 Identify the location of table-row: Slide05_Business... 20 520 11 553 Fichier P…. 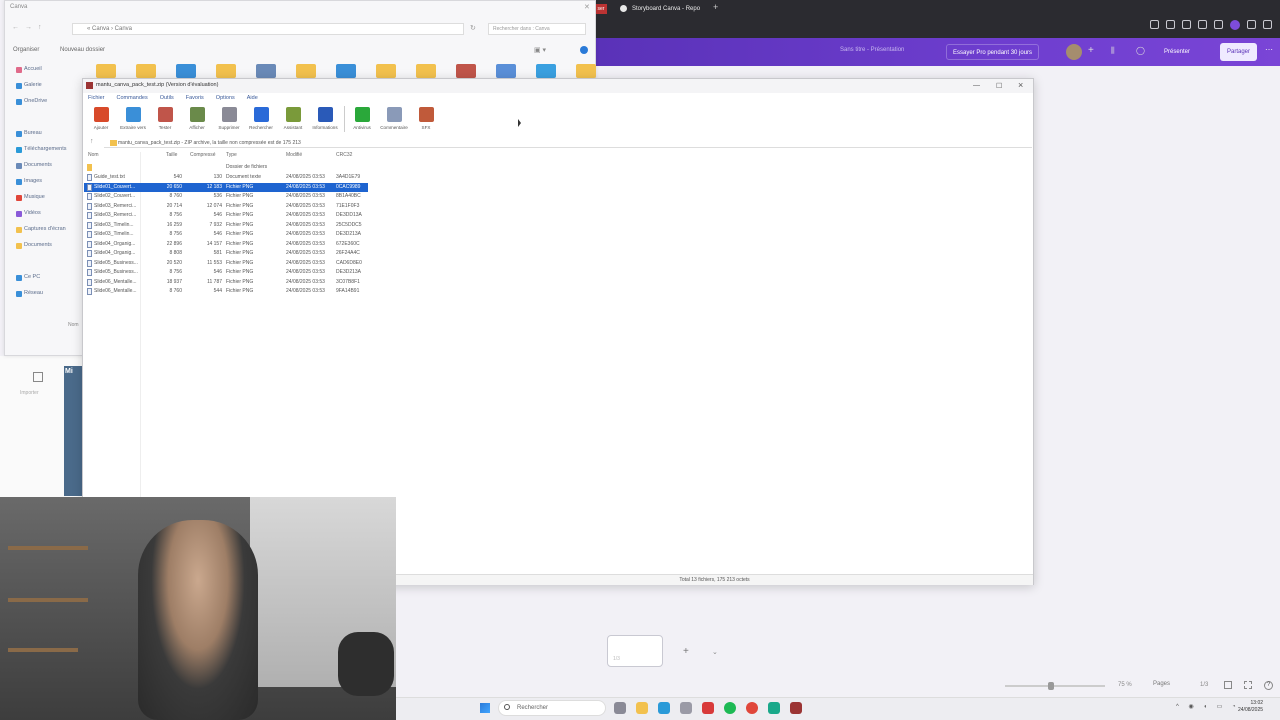
(226, 263).